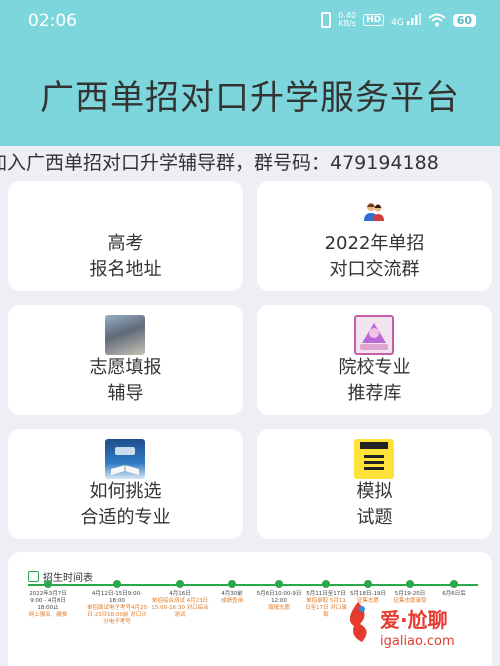 The width and height of the screenshot is (500, 666). I want to click on major-intro-icon, so click(374, 335).